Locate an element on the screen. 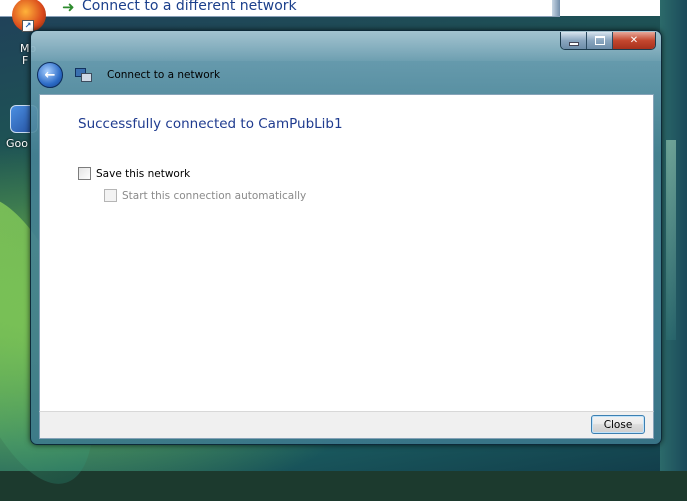 This screenshot has width=687, height=501. desktop-label-firefox-2: F is located at coordinates (25, 60).